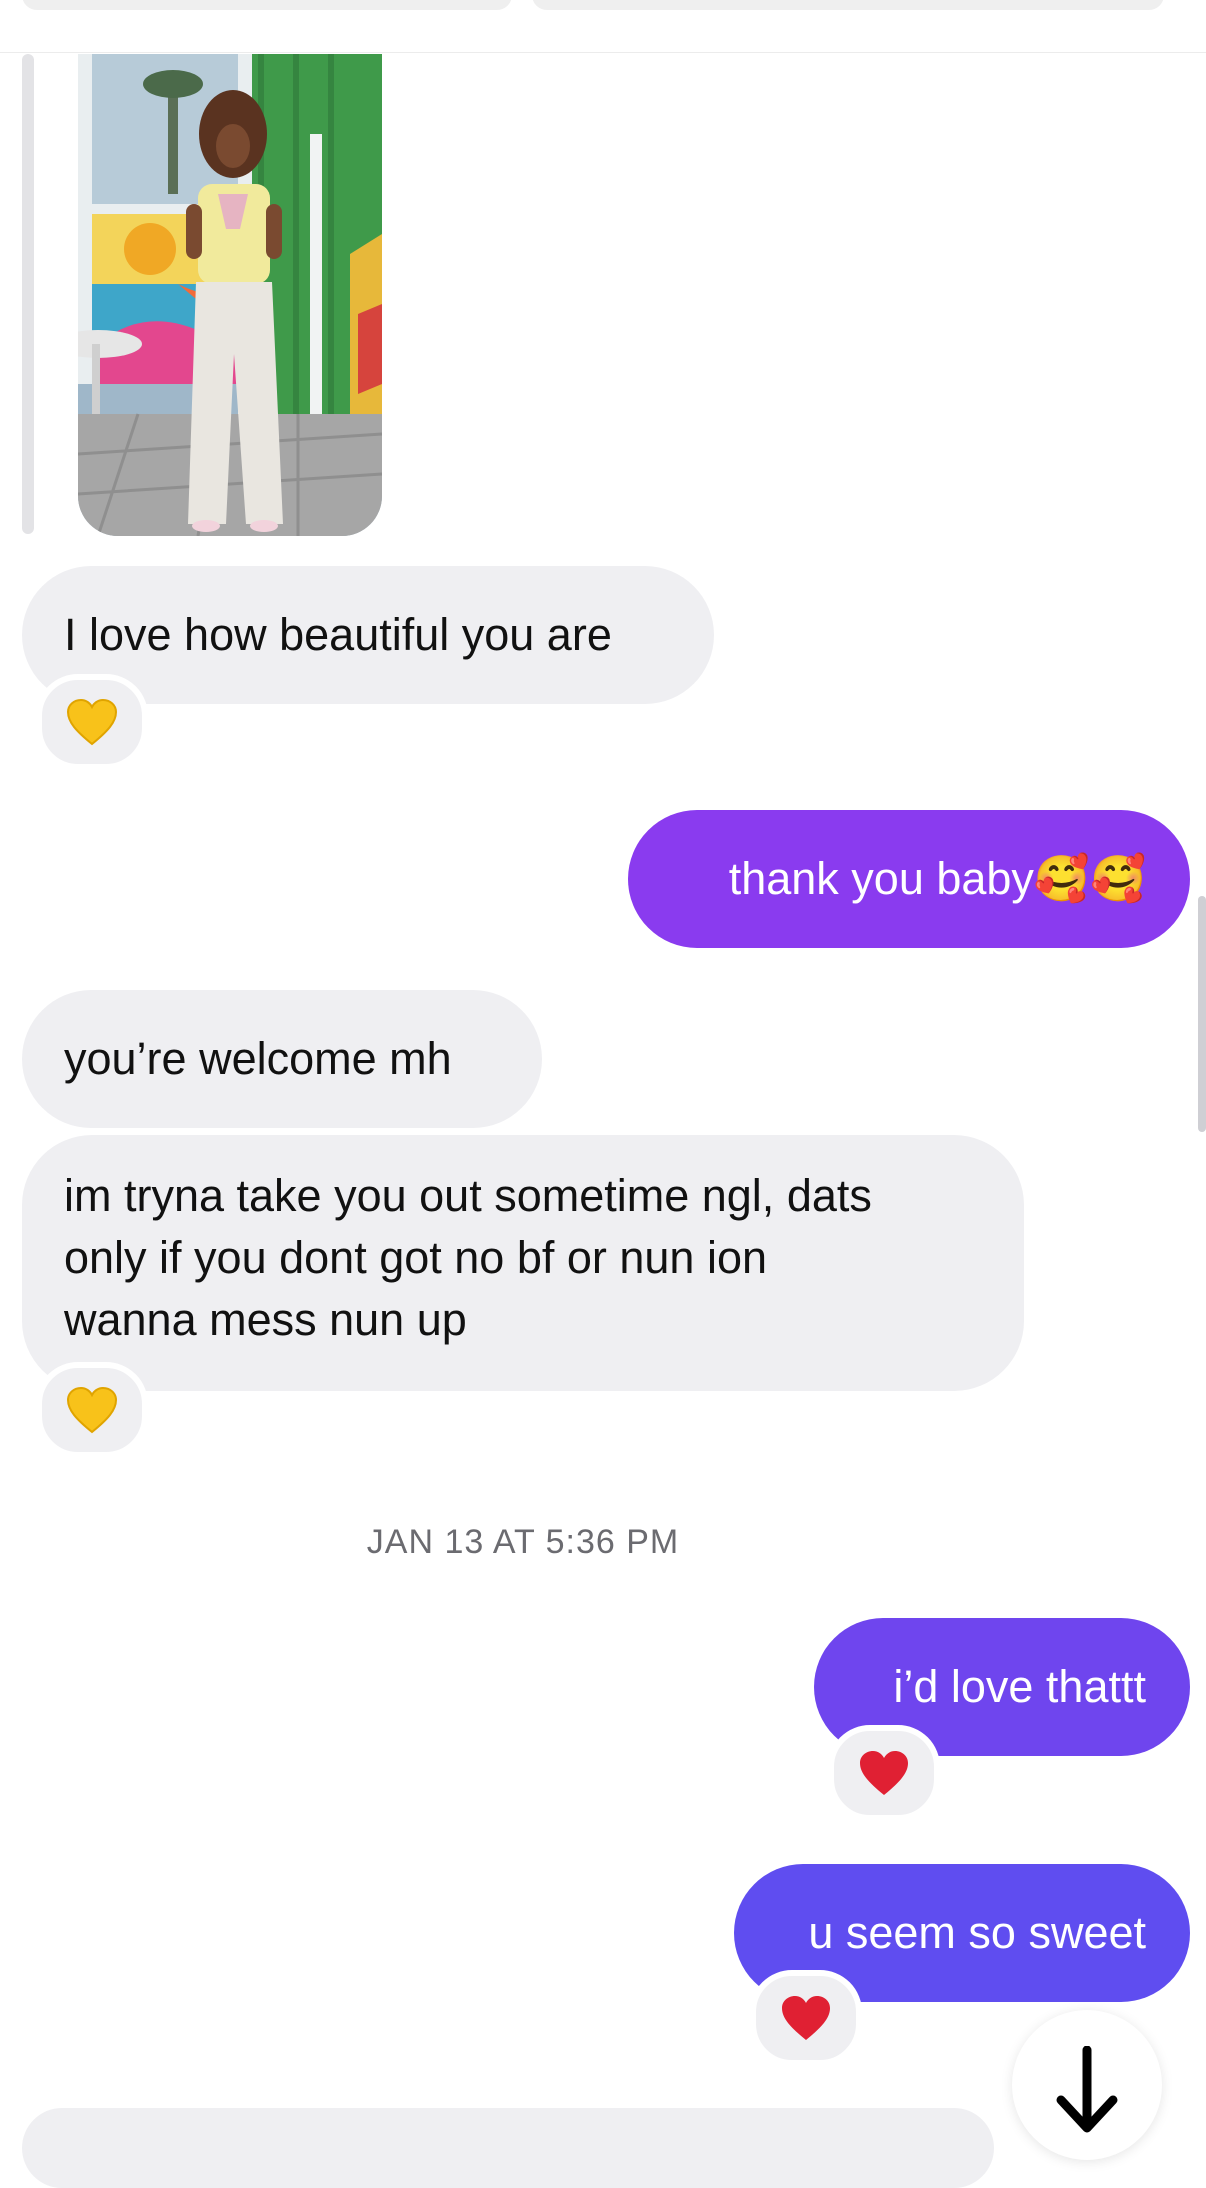 This screenshot has height=2188, width=1206. I want to click on message-text: thank you baby🥰🥰, so click(937, 878).